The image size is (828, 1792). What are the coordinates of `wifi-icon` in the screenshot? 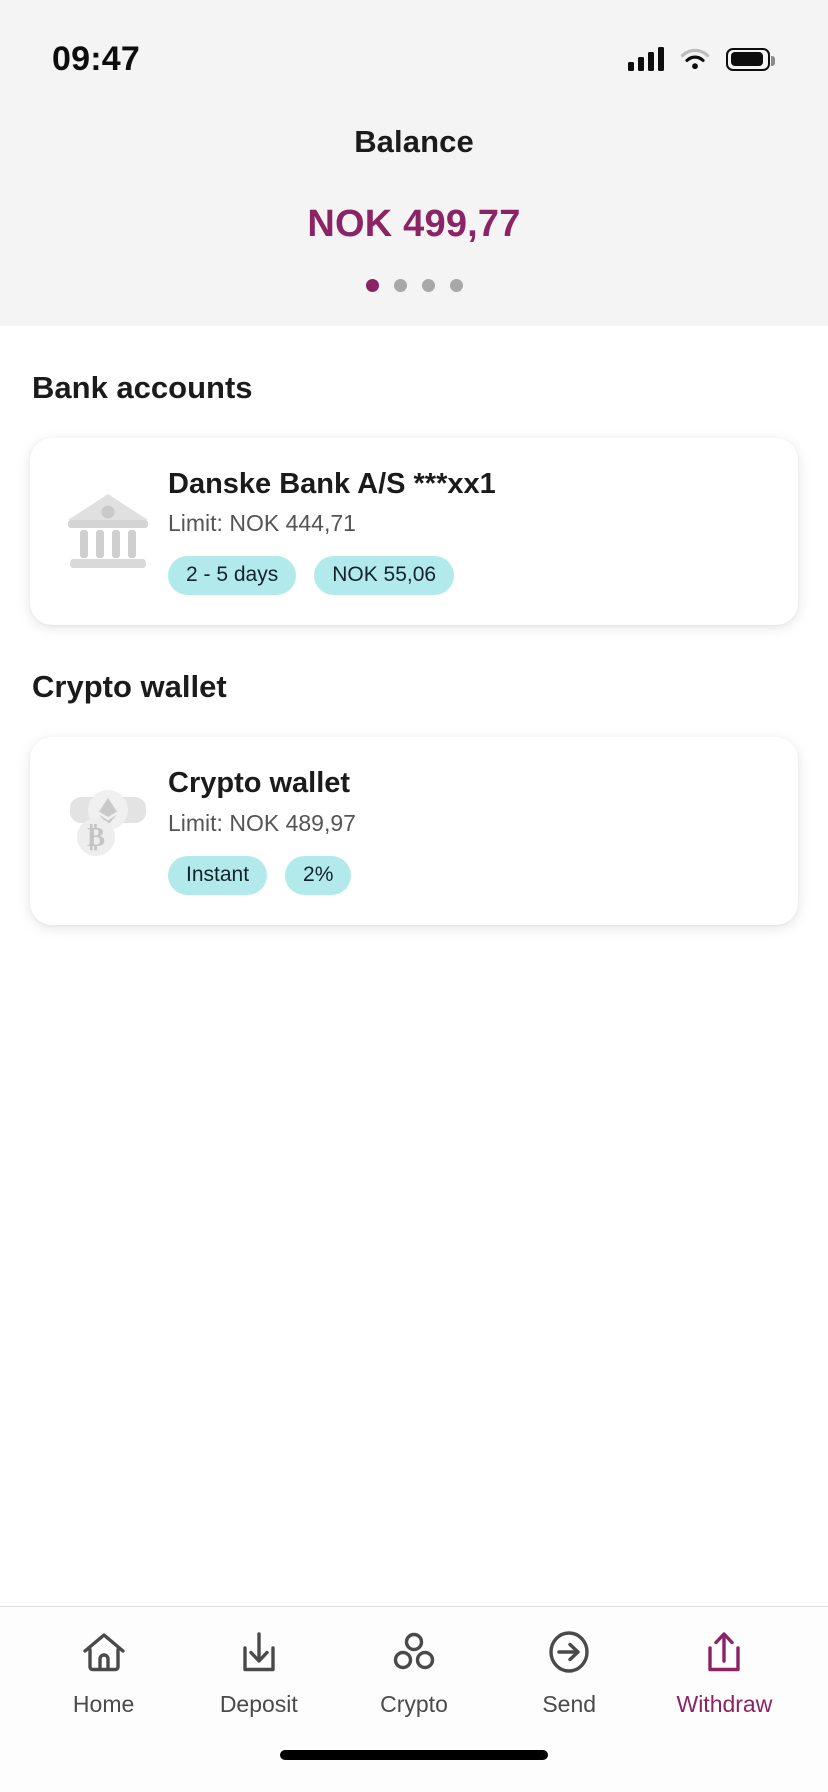 It's located at (695, 59).